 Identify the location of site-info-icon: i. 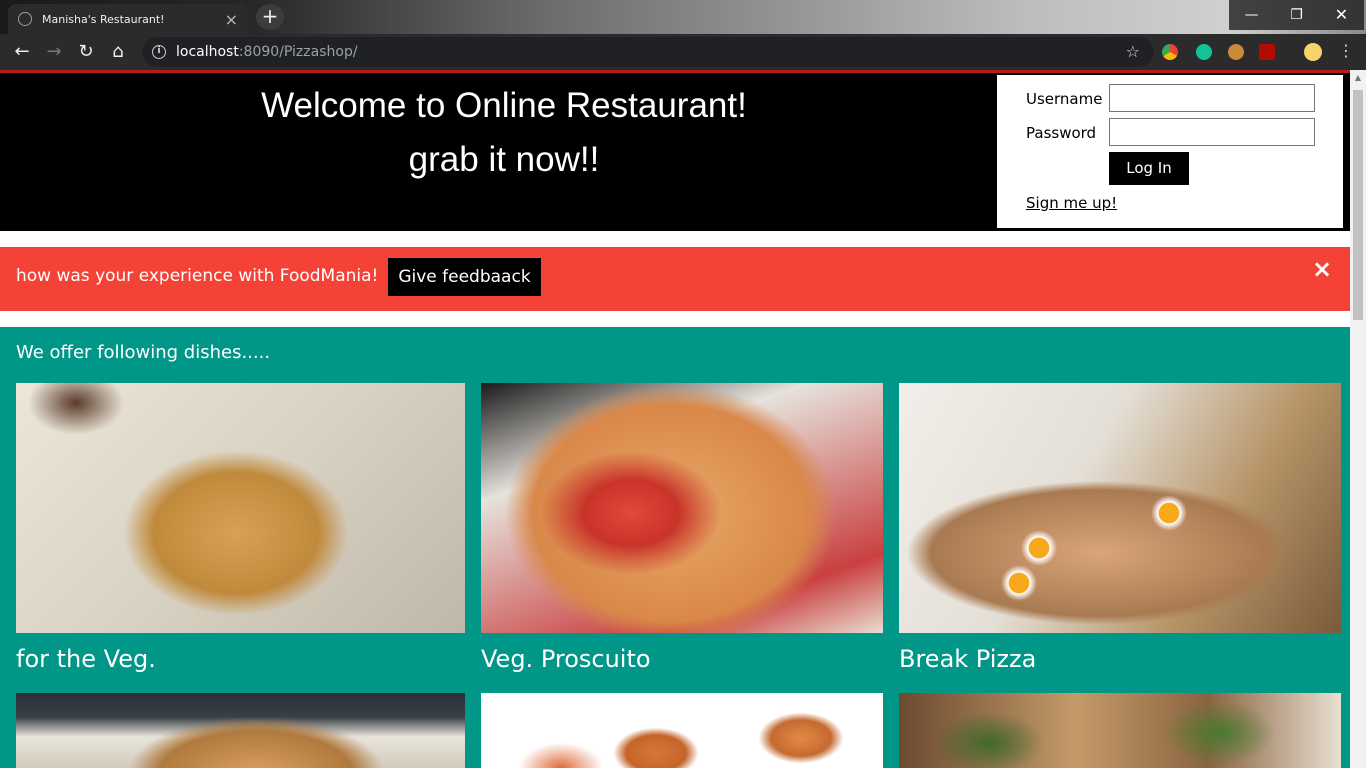
(159, 52).